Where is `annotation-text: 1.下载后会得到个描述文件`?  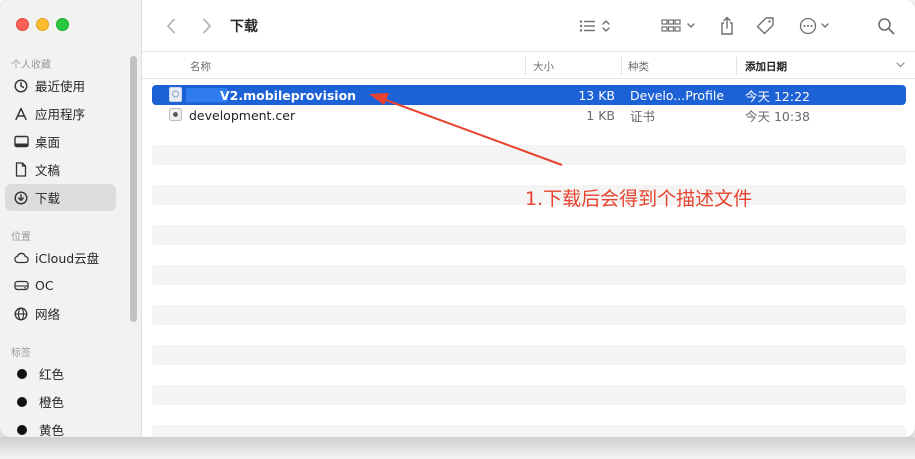 annotation-text: 1.下载后会得到个描述文件 is located at coordinates (639, 199).